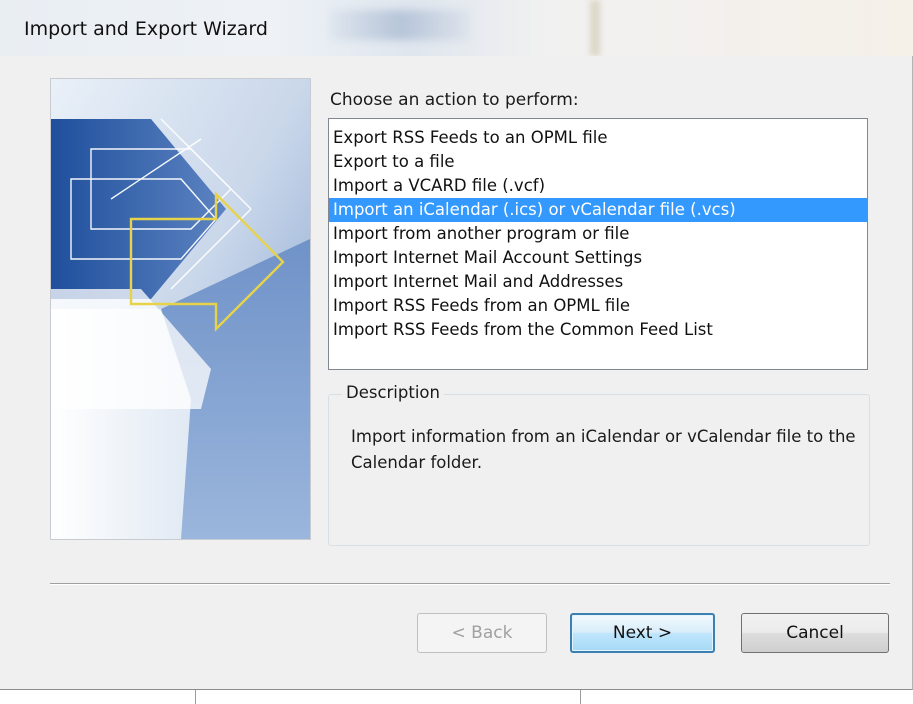  What do you see at coordinates (146, 29) in the screenshot?
I see `window-title: Import and Export Wizard` at bounding box center [146, 29].